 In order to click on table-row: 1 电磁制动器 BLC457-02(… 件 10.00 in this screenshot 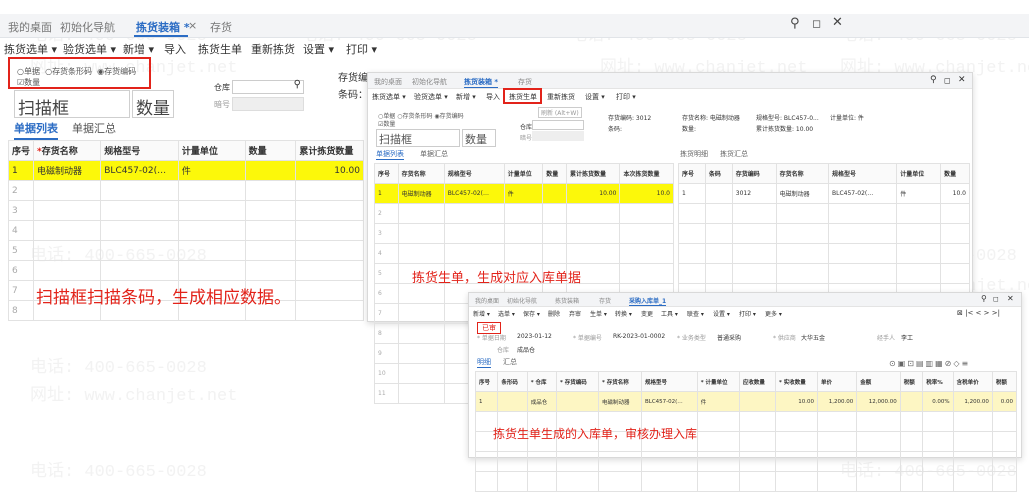, I will do `click(185, 170)`.